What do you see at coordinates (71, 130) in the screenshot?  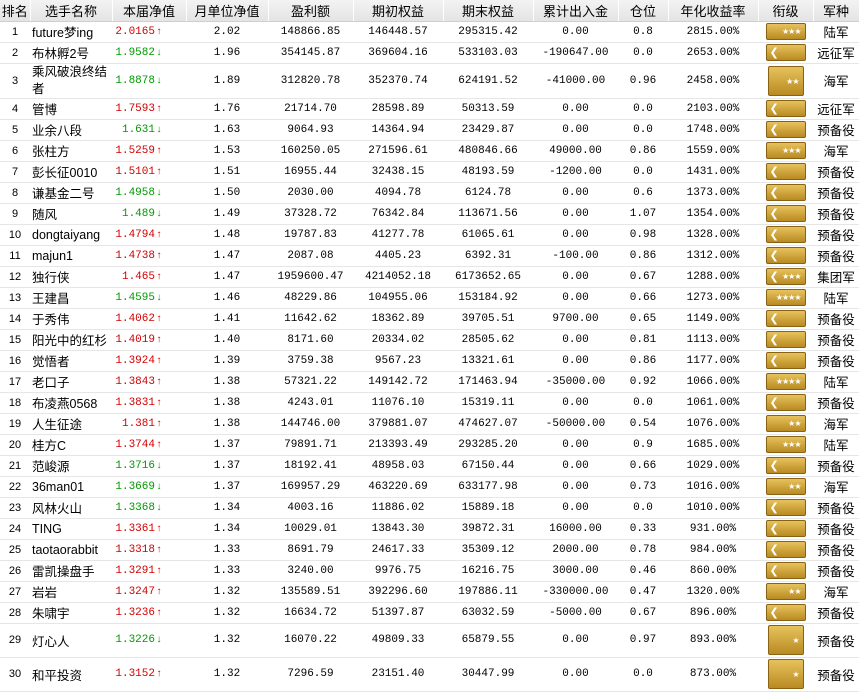 I see `player-name: 业余八段` at bounding box center [71, 130].